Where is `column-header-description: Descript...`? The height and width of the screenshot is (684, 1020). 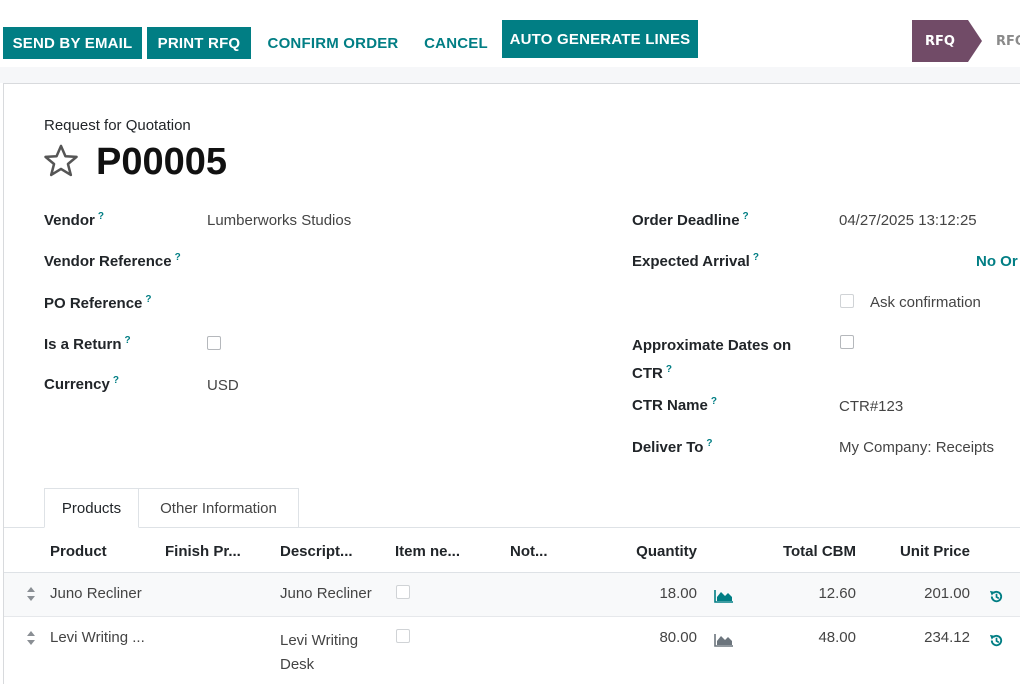 column-header-description: Descript... is located at coordinates (316, 551).